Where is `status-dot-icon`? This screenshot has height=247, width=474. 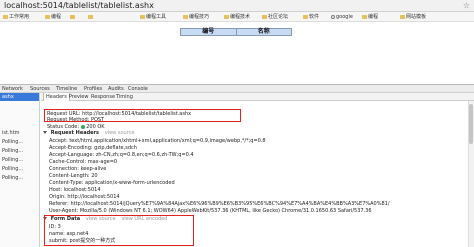
status-dot-icon is located at coordinates (82, 126).